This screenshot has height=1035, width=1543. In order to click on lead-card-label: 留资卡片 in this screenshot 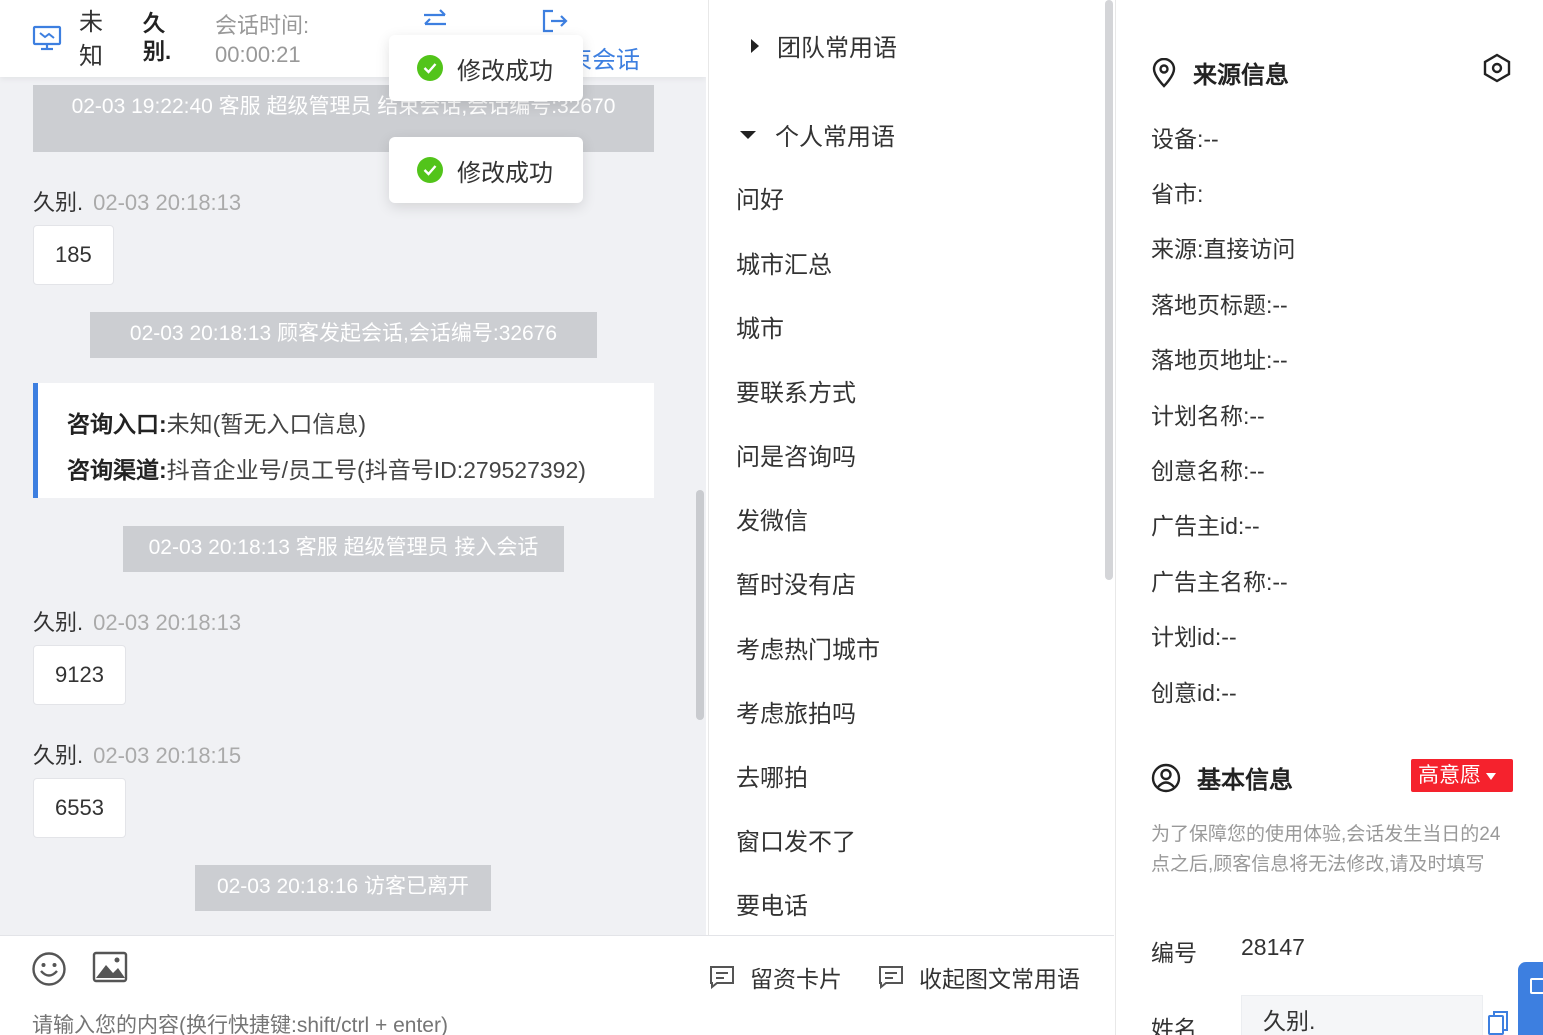, I will do `click(796, 979)`.